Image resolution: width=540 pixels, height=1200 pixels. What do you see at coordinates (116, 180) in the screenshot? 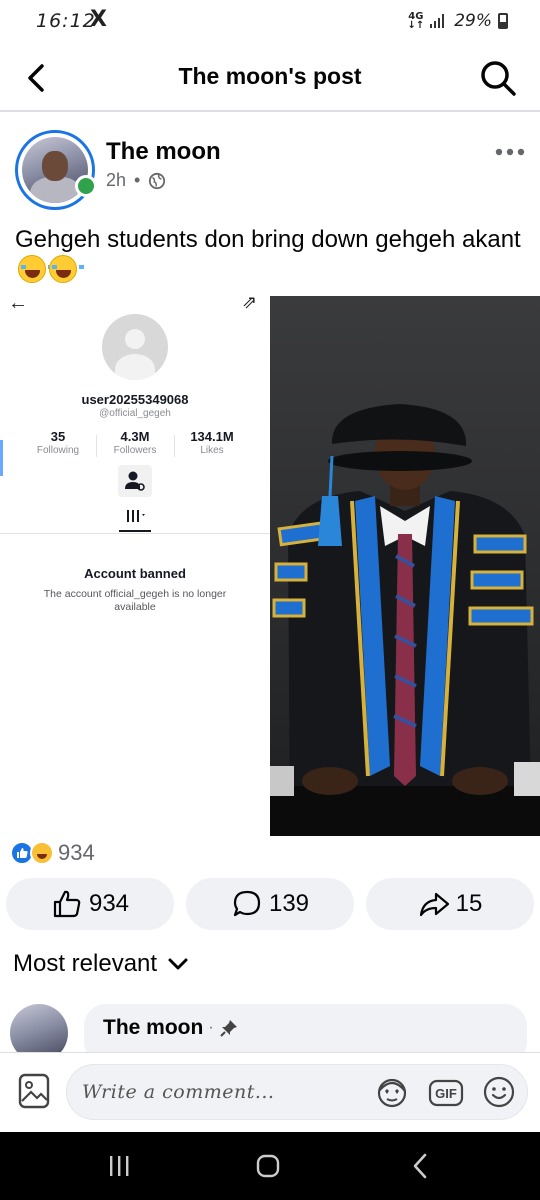
I see `post-time: 2h` at bounding box center [116, 180].